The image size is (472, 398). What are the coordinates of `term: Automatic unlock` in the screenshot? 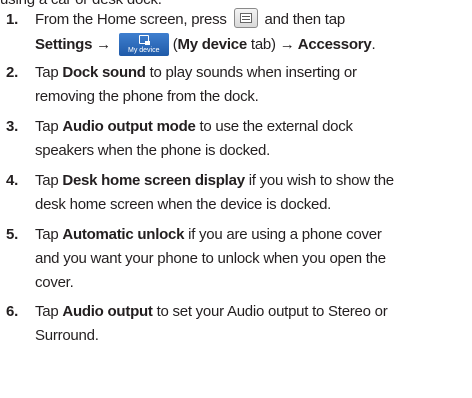 It's located at (123, 234).